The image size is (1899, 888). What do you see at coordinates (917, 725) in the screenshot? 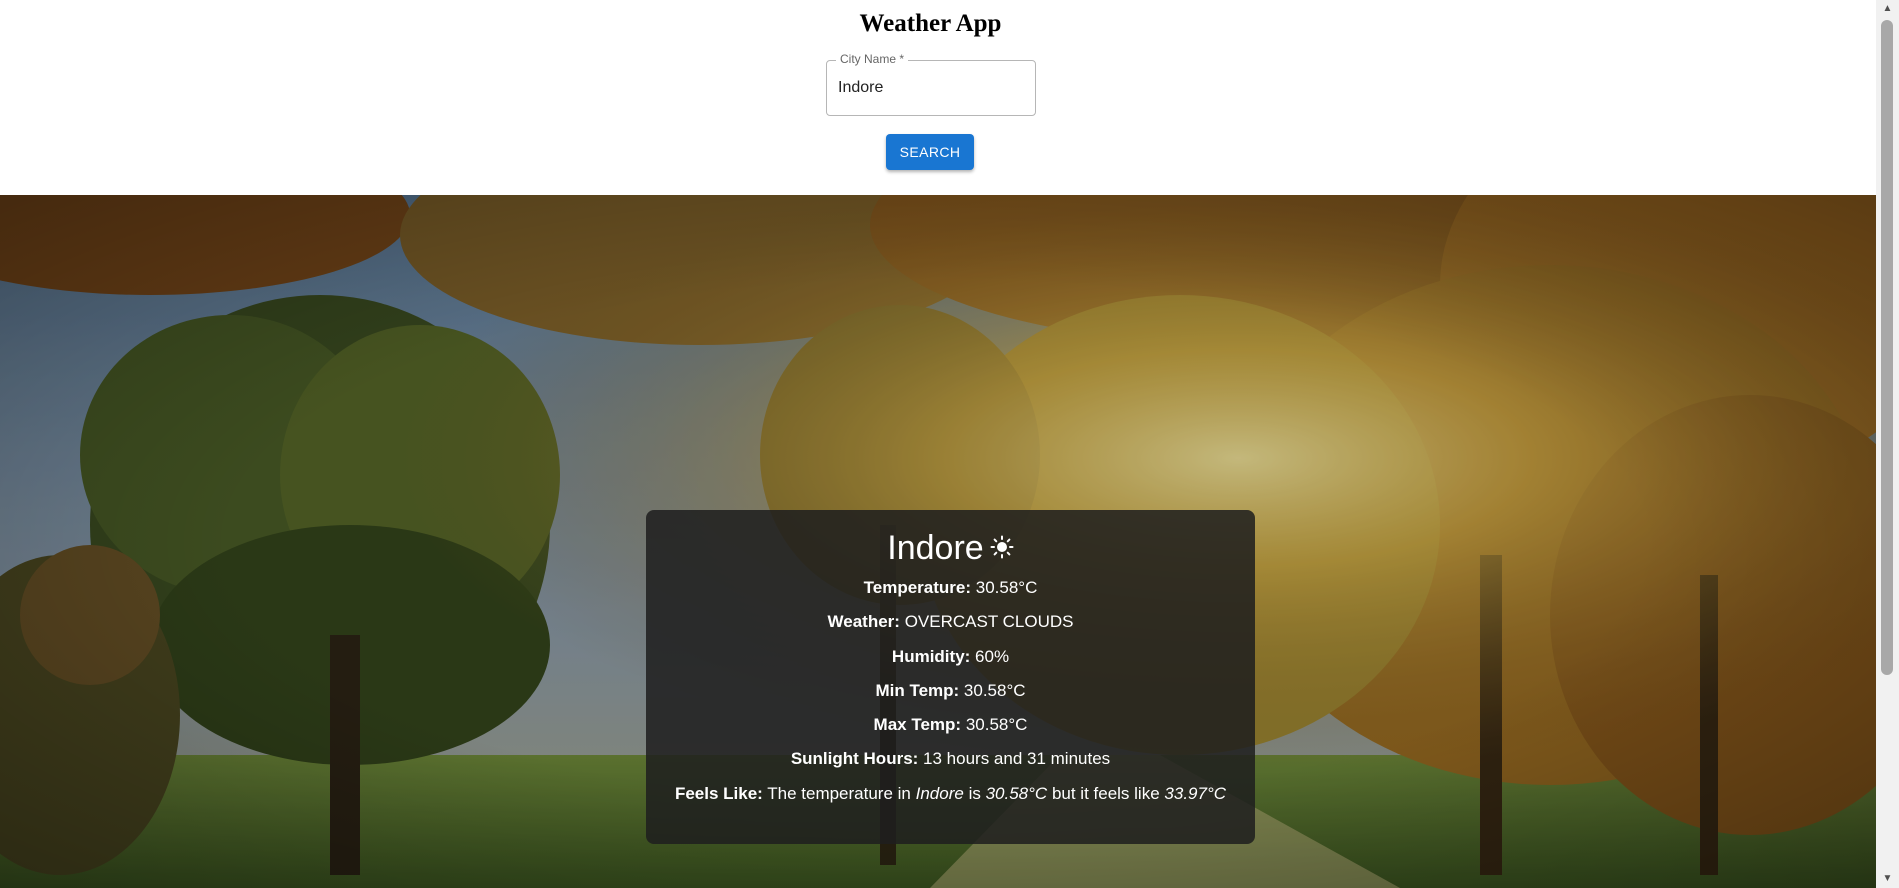
I see `max-temp-label: Max Temp:` at bounding box center [917, 725].